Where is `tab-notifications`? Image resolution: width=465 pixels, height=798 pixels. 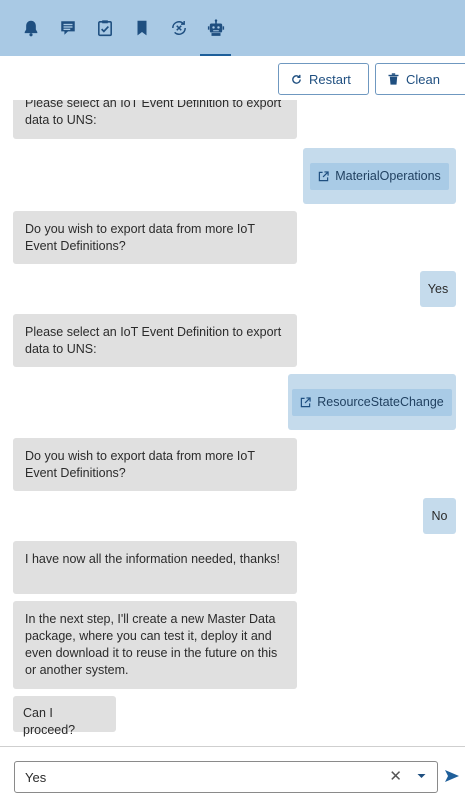 tab-notifications is located at coordinates (30, 28).